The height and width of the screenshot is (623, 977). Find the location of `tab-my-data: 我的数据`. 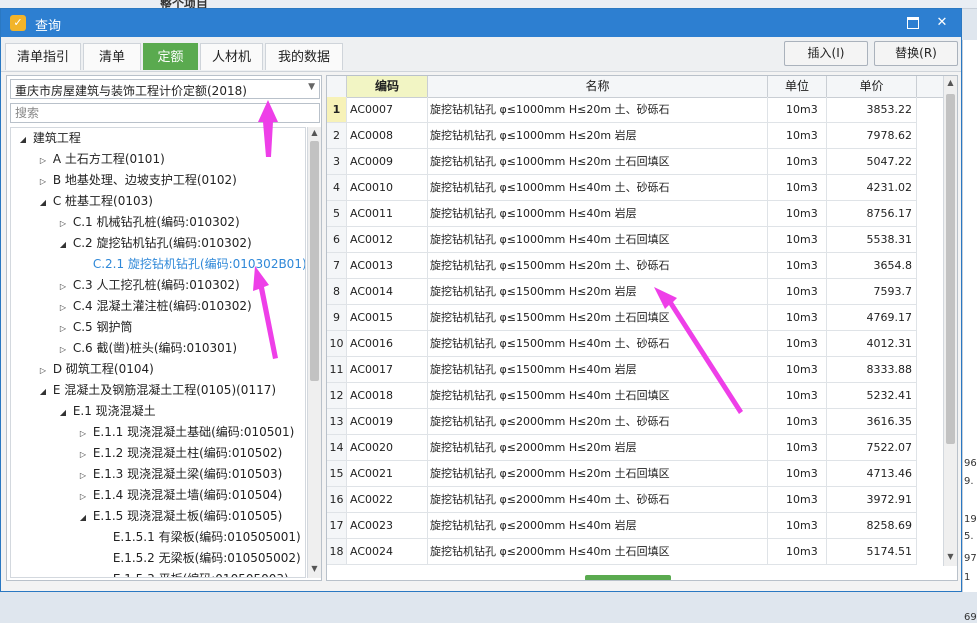

tab-my-data: 我的数据 is located at coordinates (304, 56).